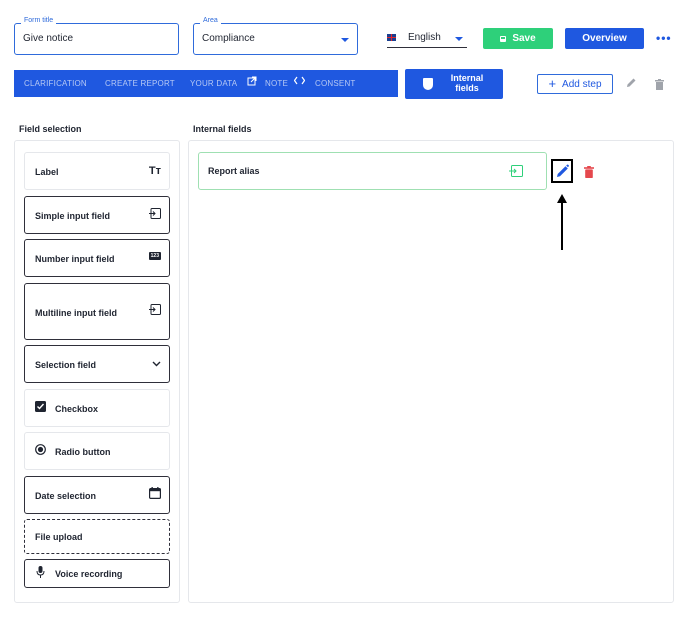 The height and width of the screenshot is (617, 688). What do you see at coordinates (55, 83) in the screenshot?
I see `tab-clarification: CLARIFICATION` at bounding box center [55, 83].